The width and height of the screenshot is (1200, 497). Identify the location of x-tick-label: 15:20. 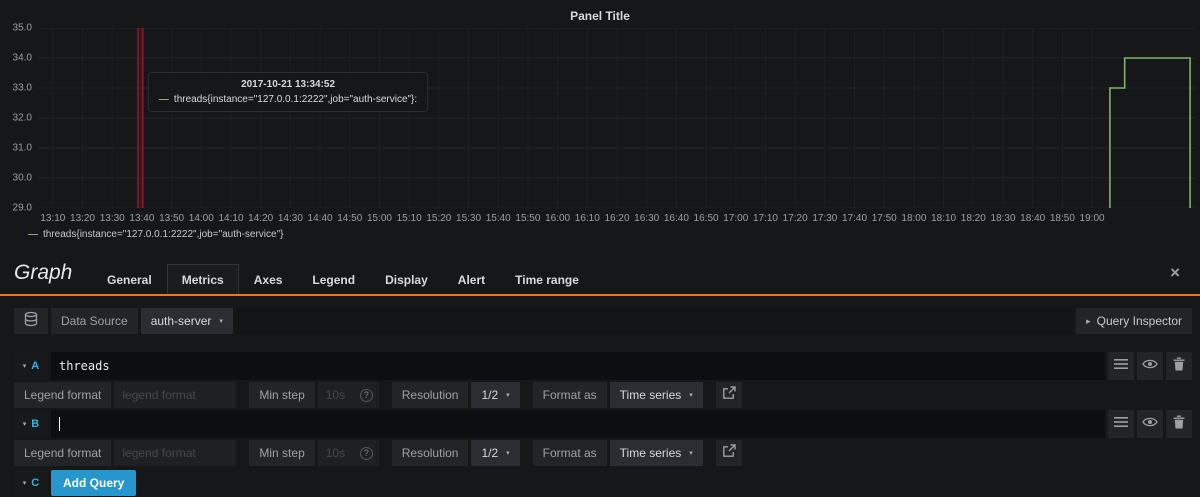
(439, 218).